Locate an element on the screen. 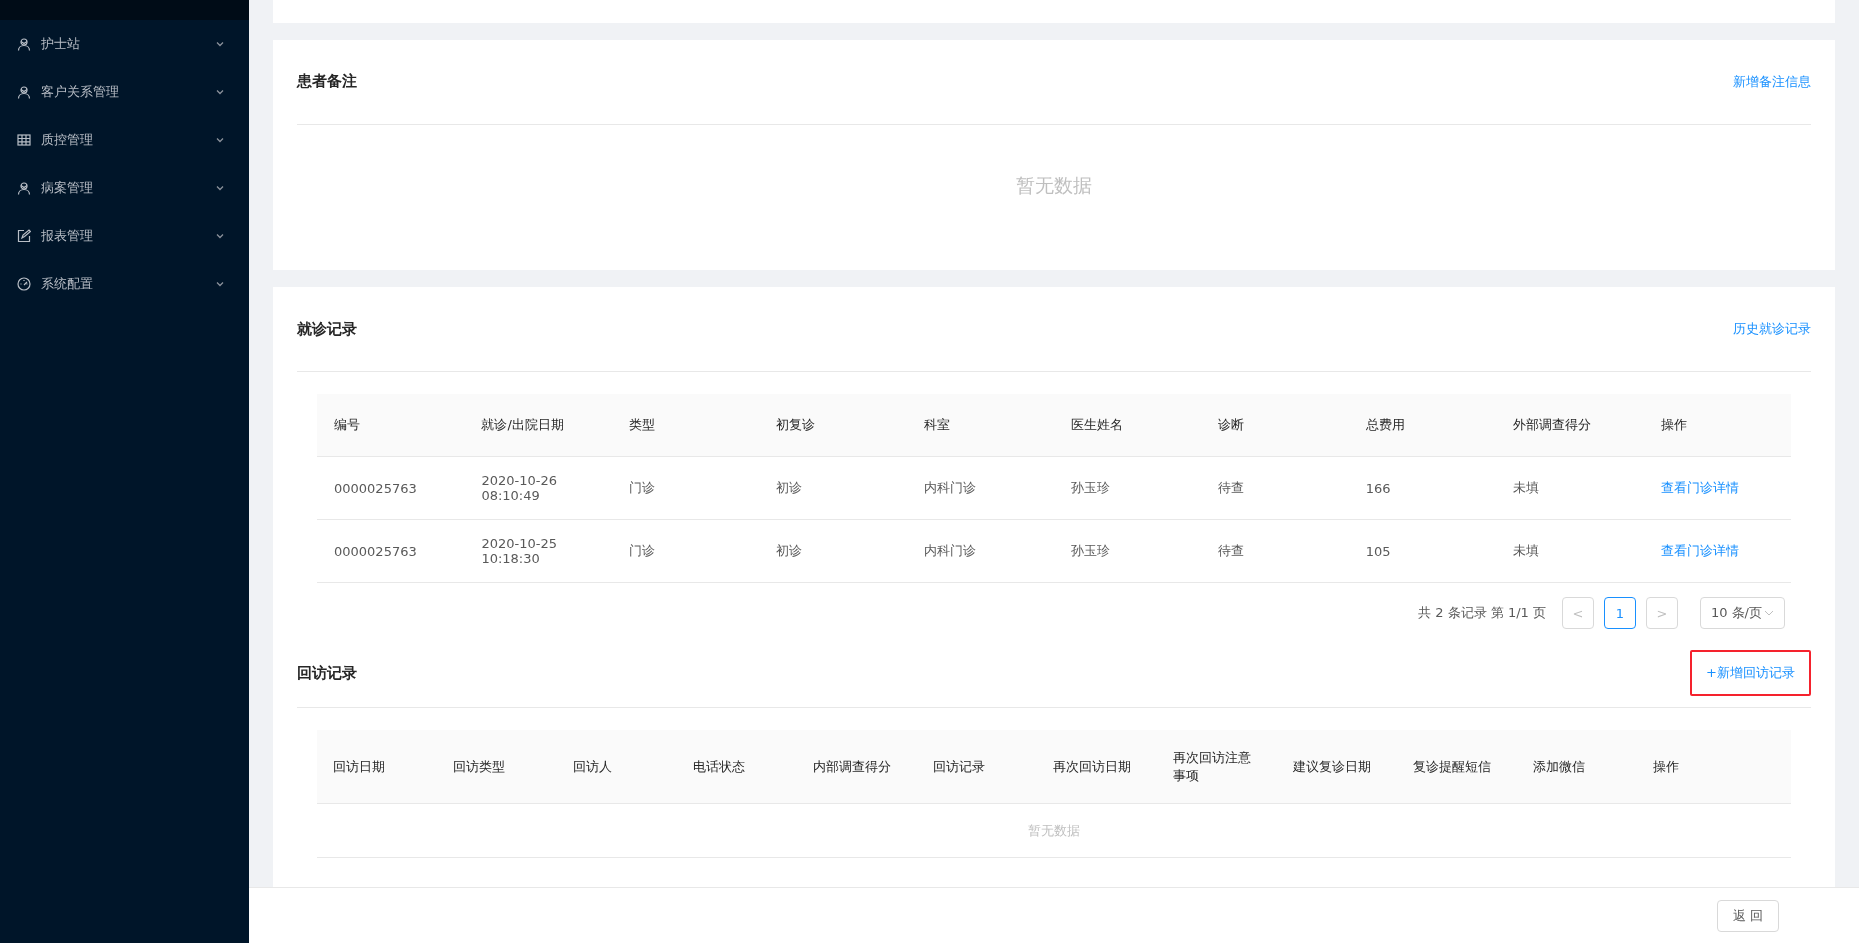  table-icon is located at coordinates (24, 140).